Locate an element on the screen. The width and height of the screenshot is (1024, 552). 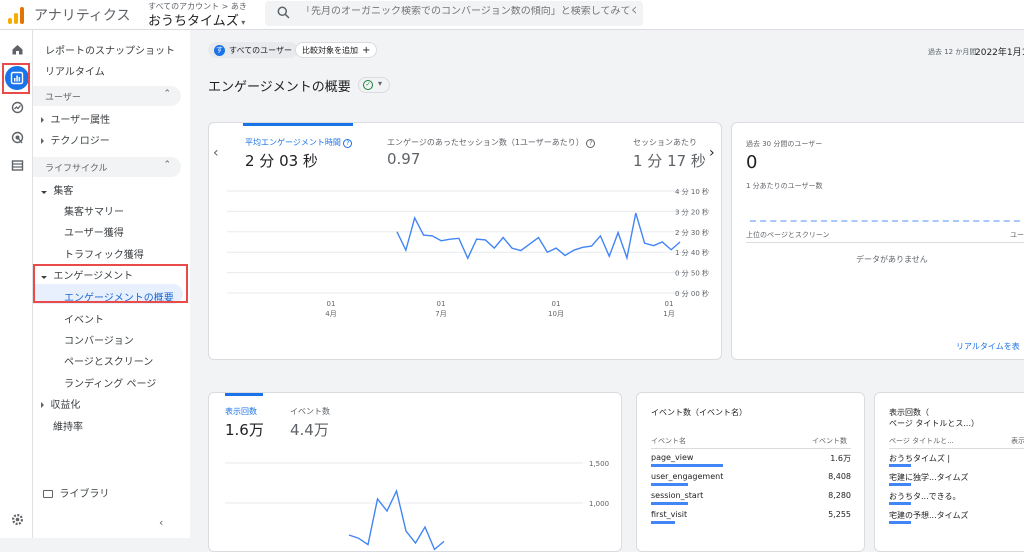
nav-landing-page: ランディング ページ is located at coordinates (110, 382).